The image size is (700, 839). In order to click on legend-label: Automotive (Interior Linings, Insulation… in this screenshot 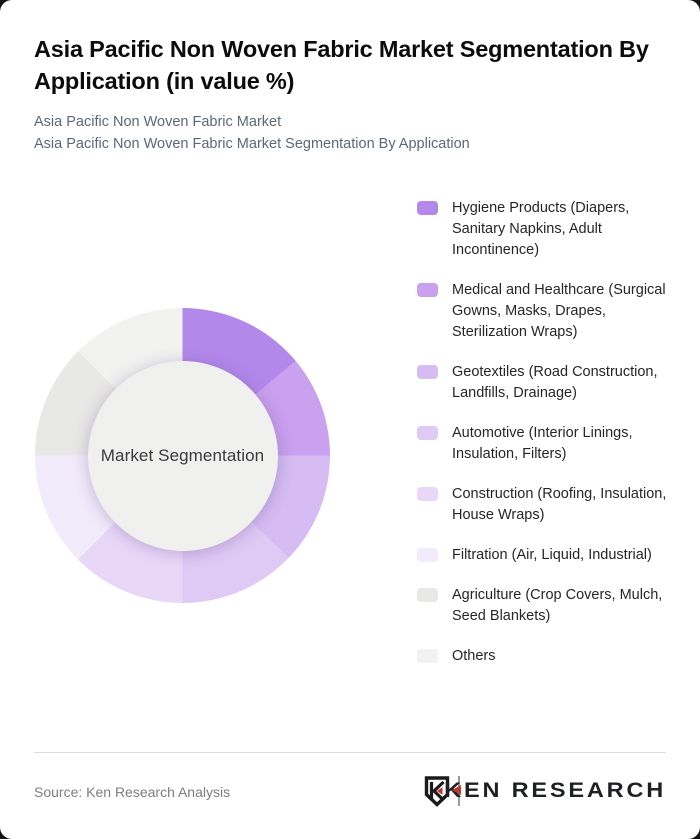, I will do `click(542, 443)`.